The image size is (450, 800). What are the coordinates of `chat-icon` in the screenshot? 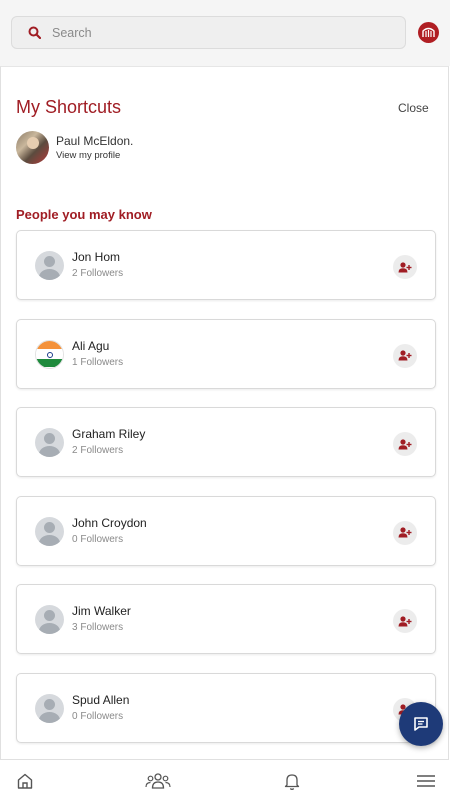 It's located at (421, 724).